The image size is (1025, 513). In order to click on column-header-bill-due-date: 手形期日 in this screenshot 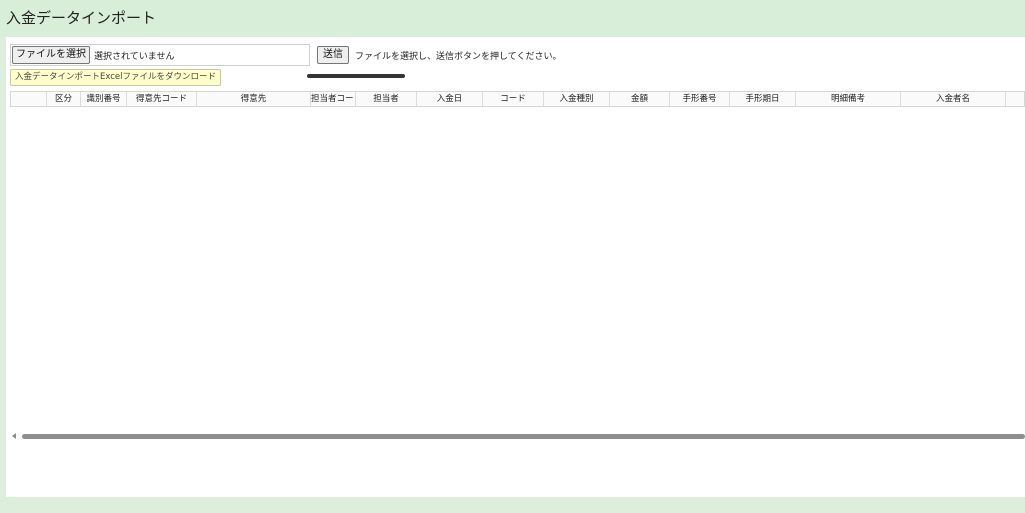, I will do `click(763, 99)`.